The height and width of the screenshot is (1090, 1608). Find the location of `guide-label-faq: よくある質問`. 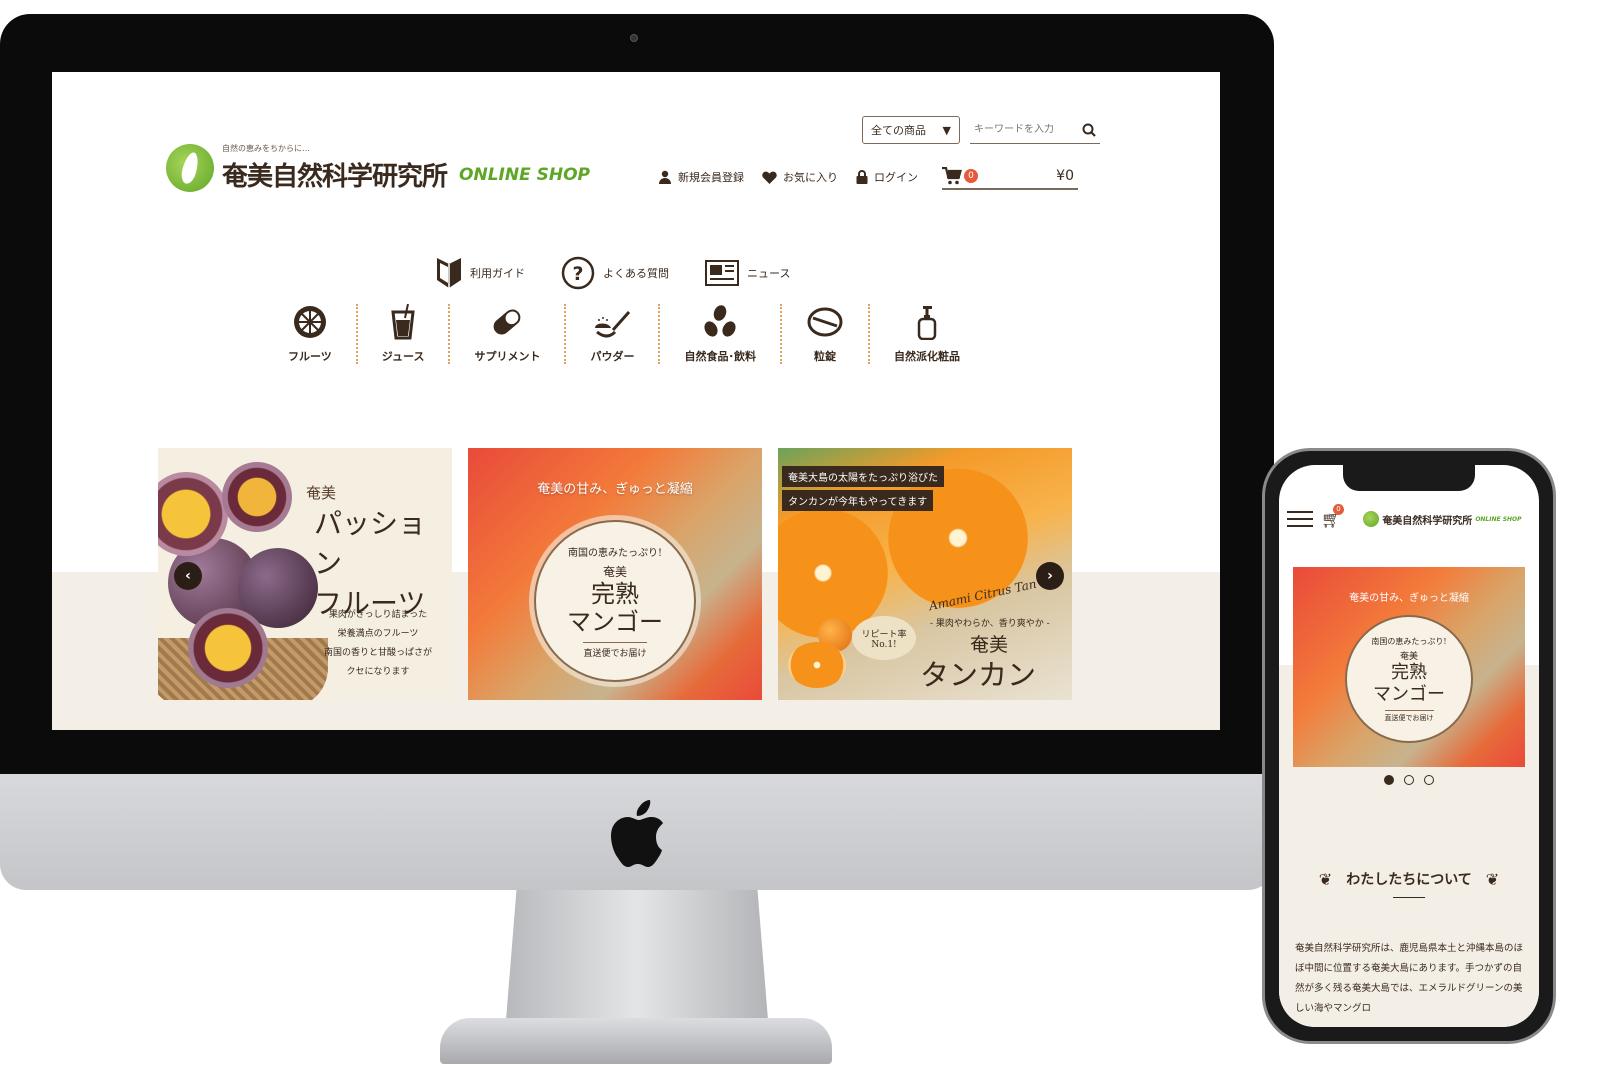

guide-label-faq: よくある質問 is located at coordinates (636, 273).